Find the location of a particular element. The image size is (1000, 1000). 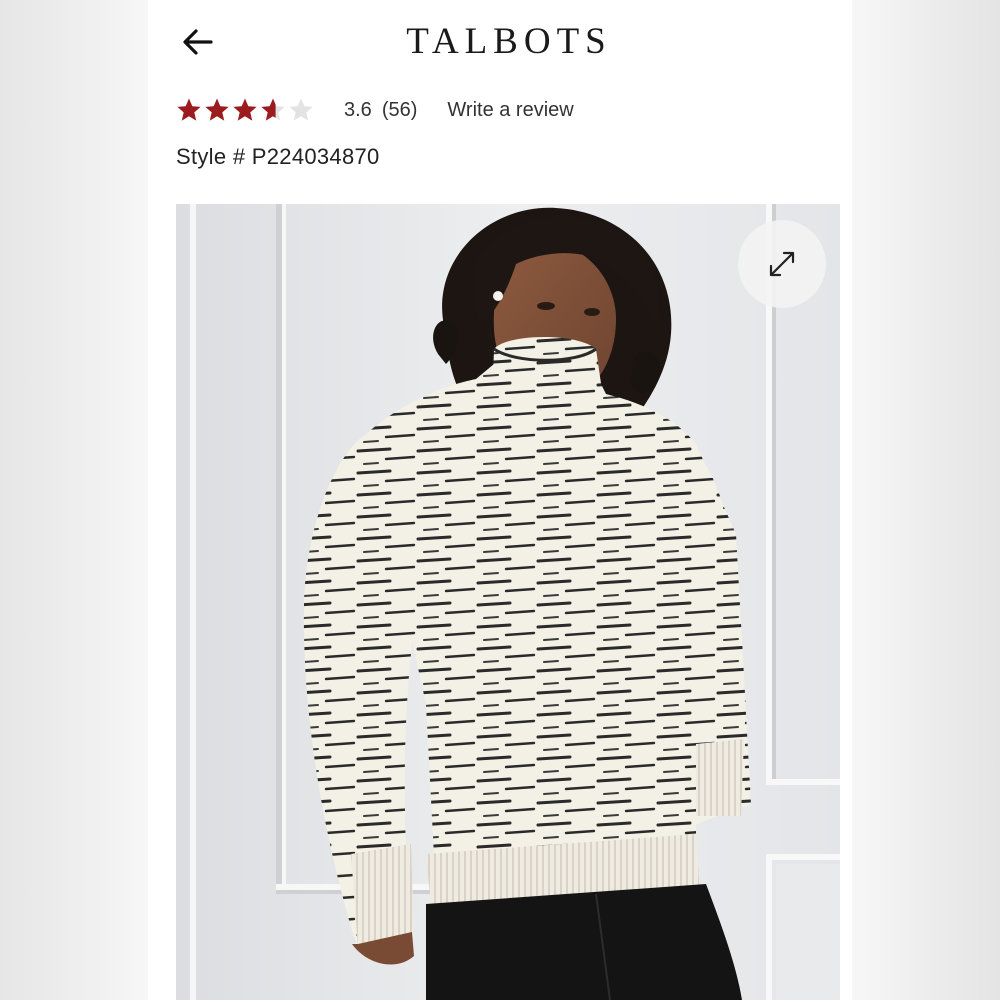

left-background is located at coordinates (74, 500).